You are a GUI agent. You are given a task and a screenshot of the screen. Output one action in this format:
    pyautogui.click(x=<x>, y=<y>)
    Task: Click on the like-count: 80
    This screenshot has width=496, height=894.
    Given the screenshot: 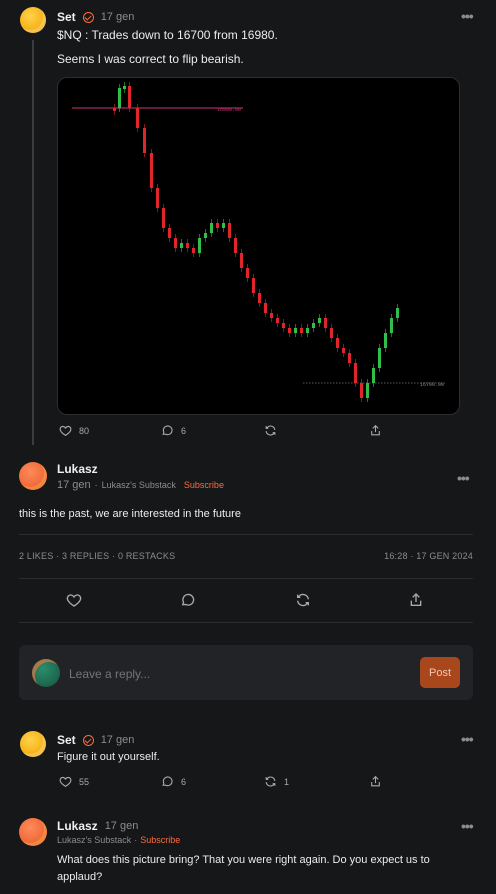 What is the action you would take?
    pyautogui.click(x=84, y=430)
    